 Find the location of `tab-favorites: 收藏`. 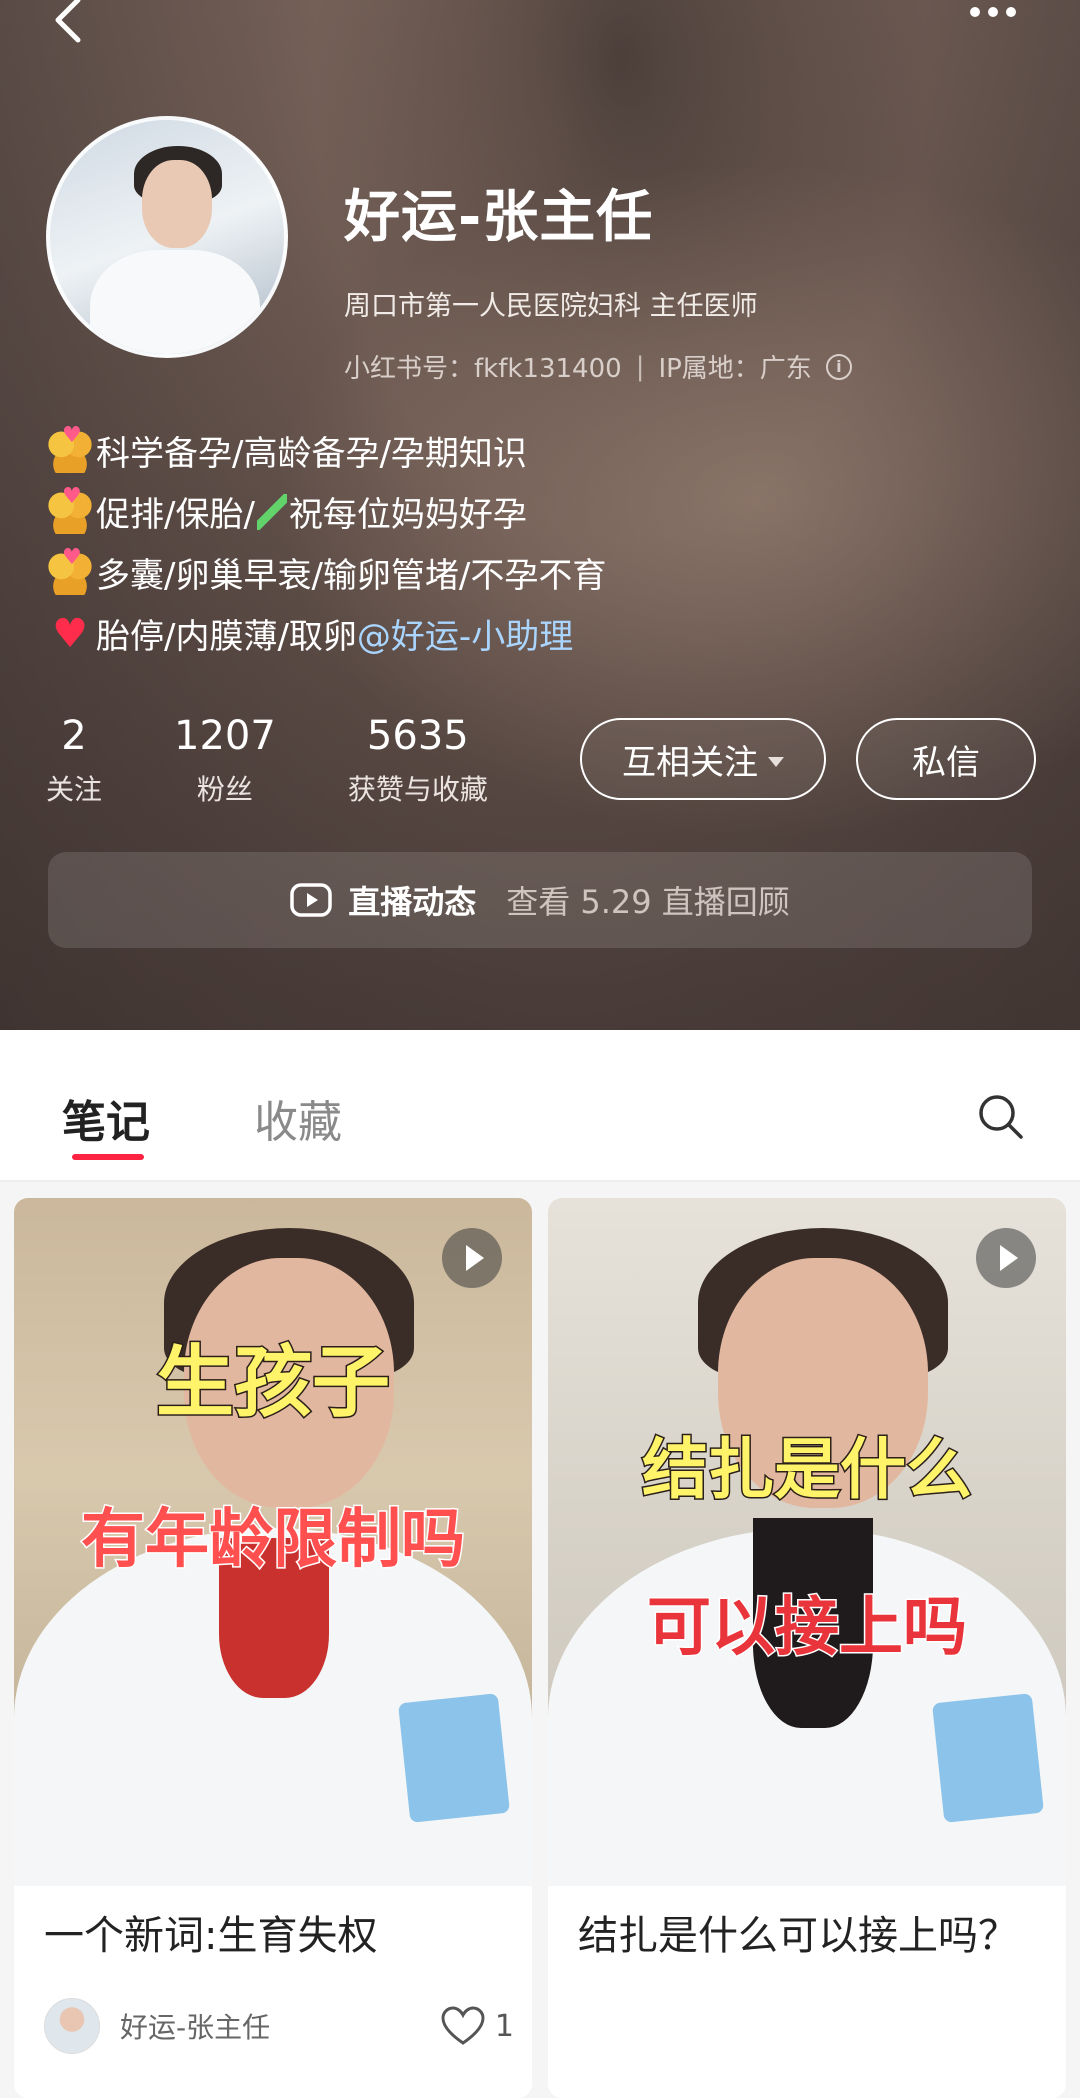

tab-favorites: 收藏 is located at coordinates (298, 1118).